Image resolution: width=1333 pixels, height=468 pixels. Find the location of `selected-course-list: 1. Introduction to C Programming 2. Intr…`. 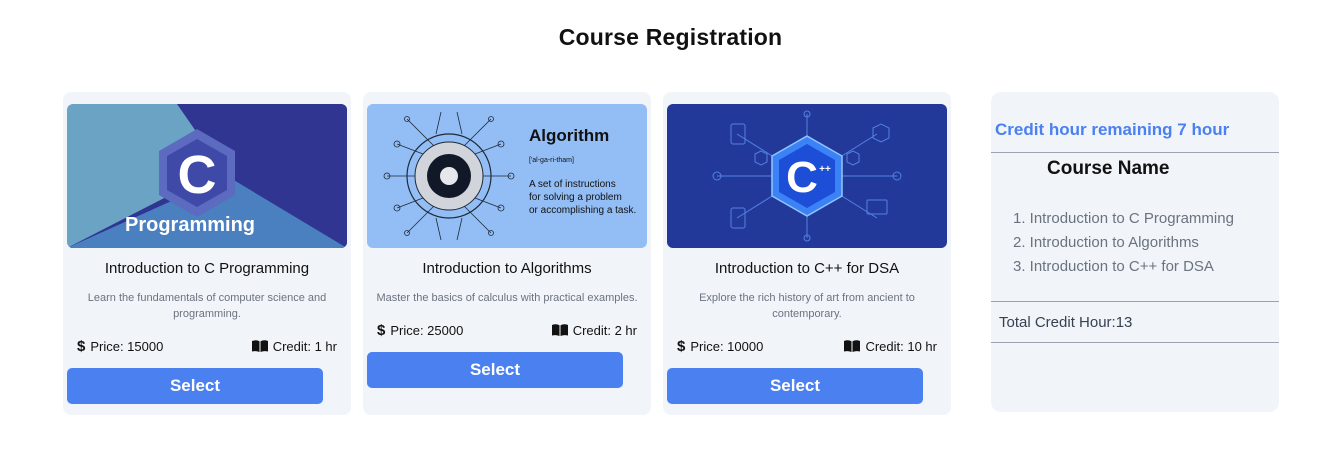

selected-course-list: 1. Introduction to C Programming 2. Intr… is located at coordinates (1123, 243).